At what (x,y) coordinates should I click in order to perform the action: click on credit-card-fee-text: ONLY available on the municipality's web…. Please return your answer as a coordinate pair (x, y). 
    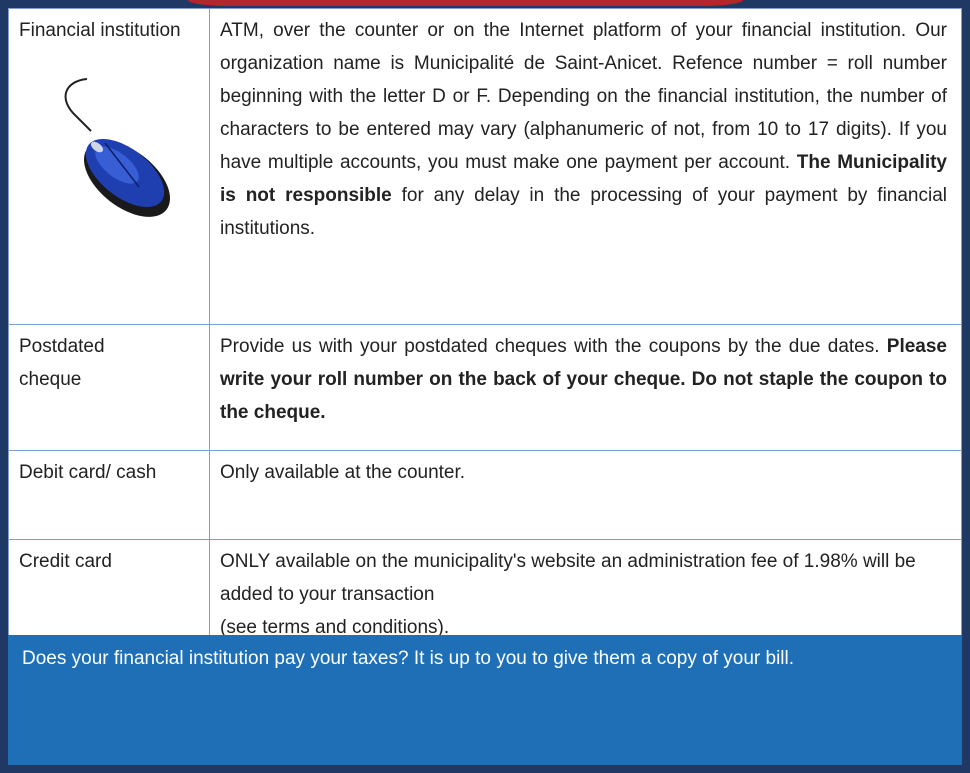
    Looking at the image, I should click on (568, 578).